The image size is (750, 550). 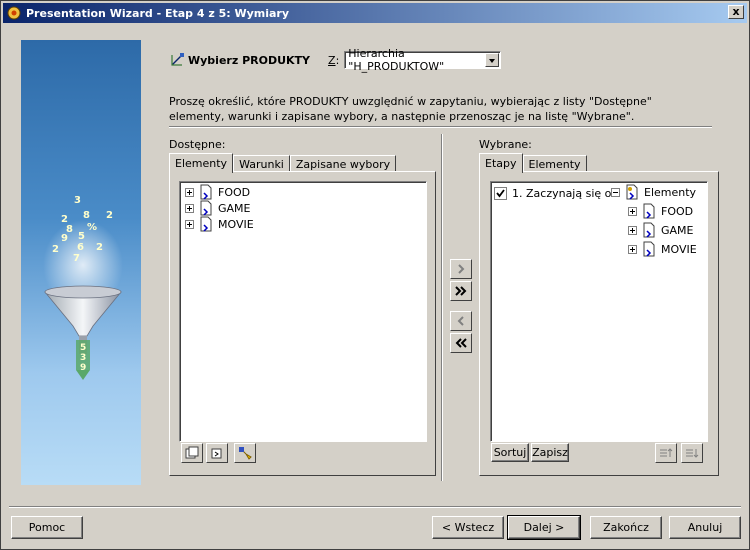 I want to click on select-family-icon, so click(x=216, y=453).